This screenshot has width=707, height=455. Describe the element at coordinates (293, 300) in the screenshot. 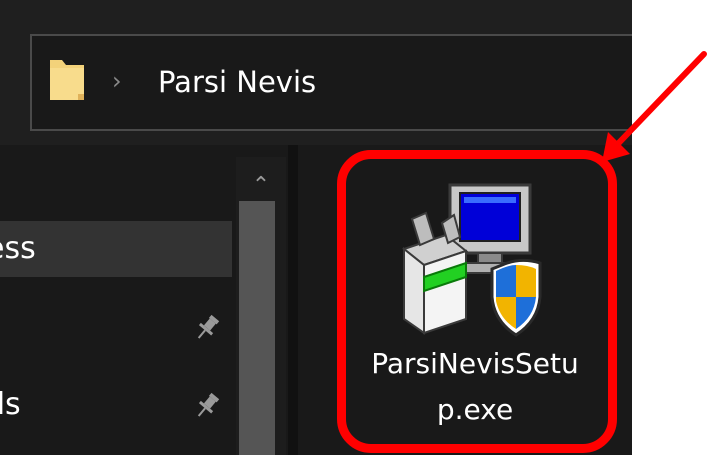

I see `pane-divider` at that location.